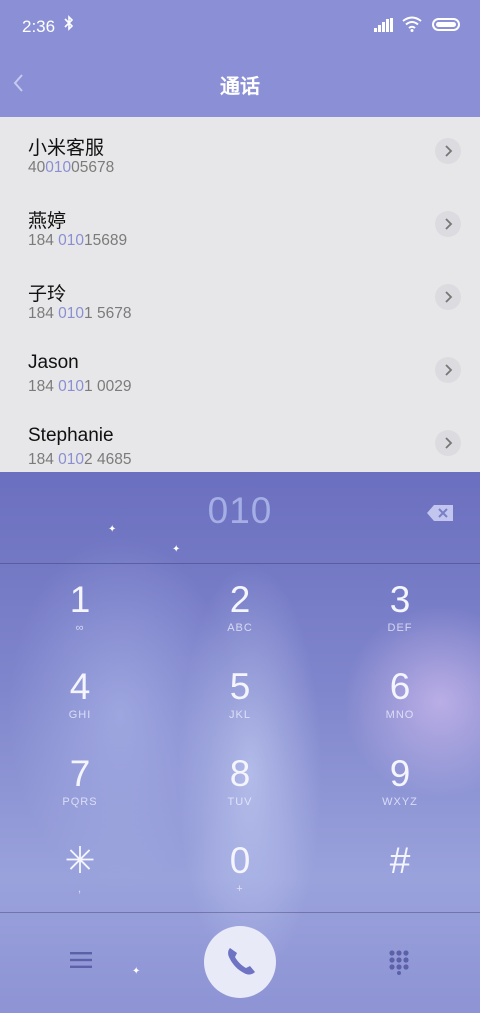 The height and width of the screenshot is (1013, 480). What do you see at coordinates (412, 24) in the screenshot?
I see `wifi-icon` at bounding box center [412, 24].